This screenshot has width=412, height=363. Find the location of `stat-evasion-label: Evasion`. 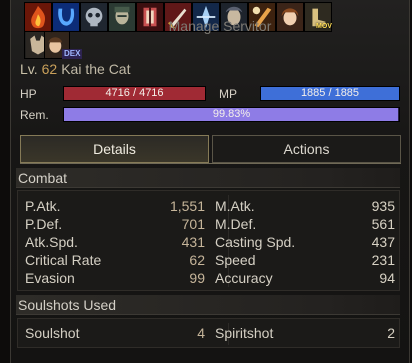

stat-evasion-label: Evasion is located at coordinates (50, 278).